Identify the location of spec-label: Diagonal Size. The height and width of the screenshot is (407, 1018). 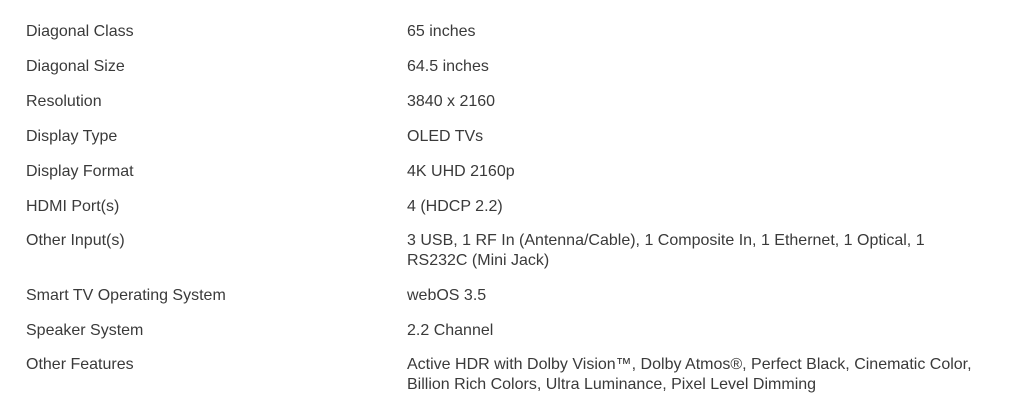
(75, 66).